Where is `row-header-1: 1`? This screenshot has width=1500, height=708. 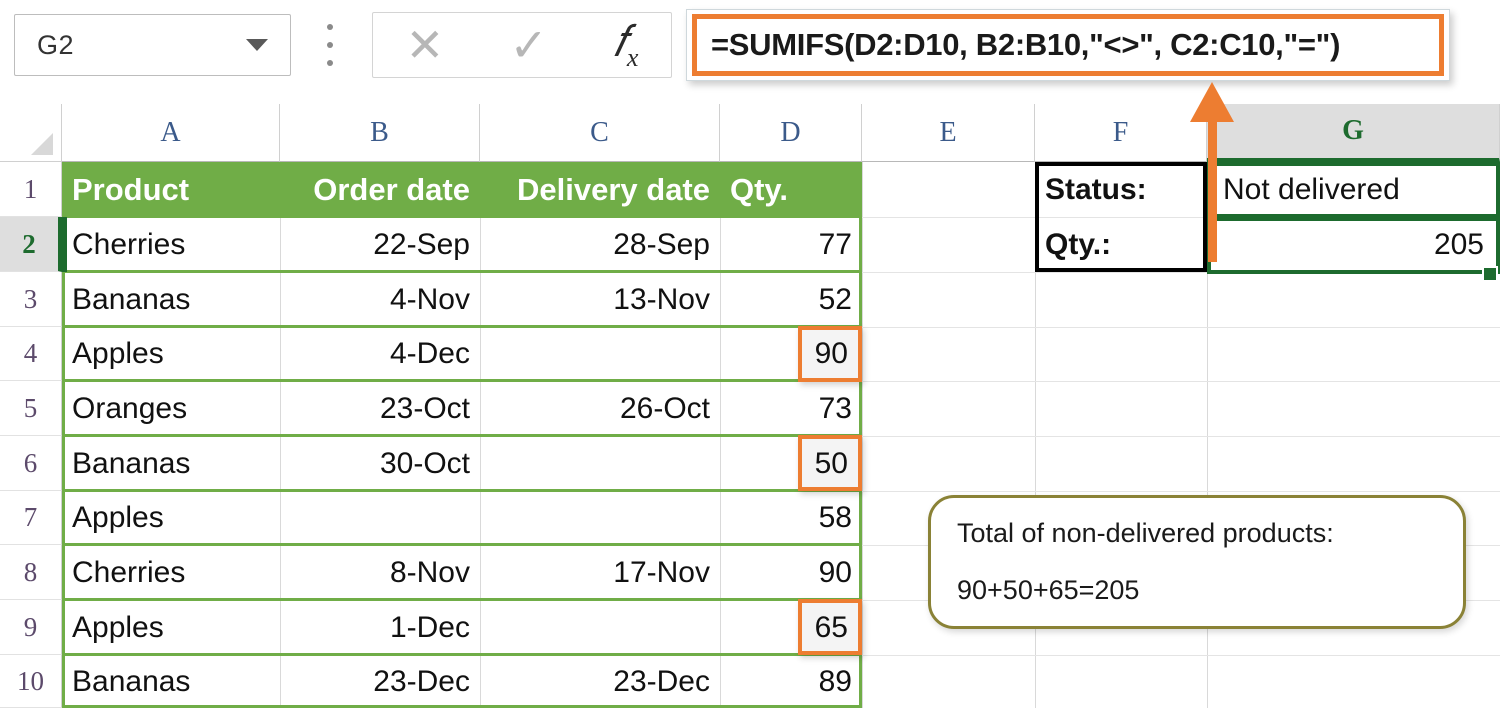 row-header-1: 1 is located at coordinates (31, 189).